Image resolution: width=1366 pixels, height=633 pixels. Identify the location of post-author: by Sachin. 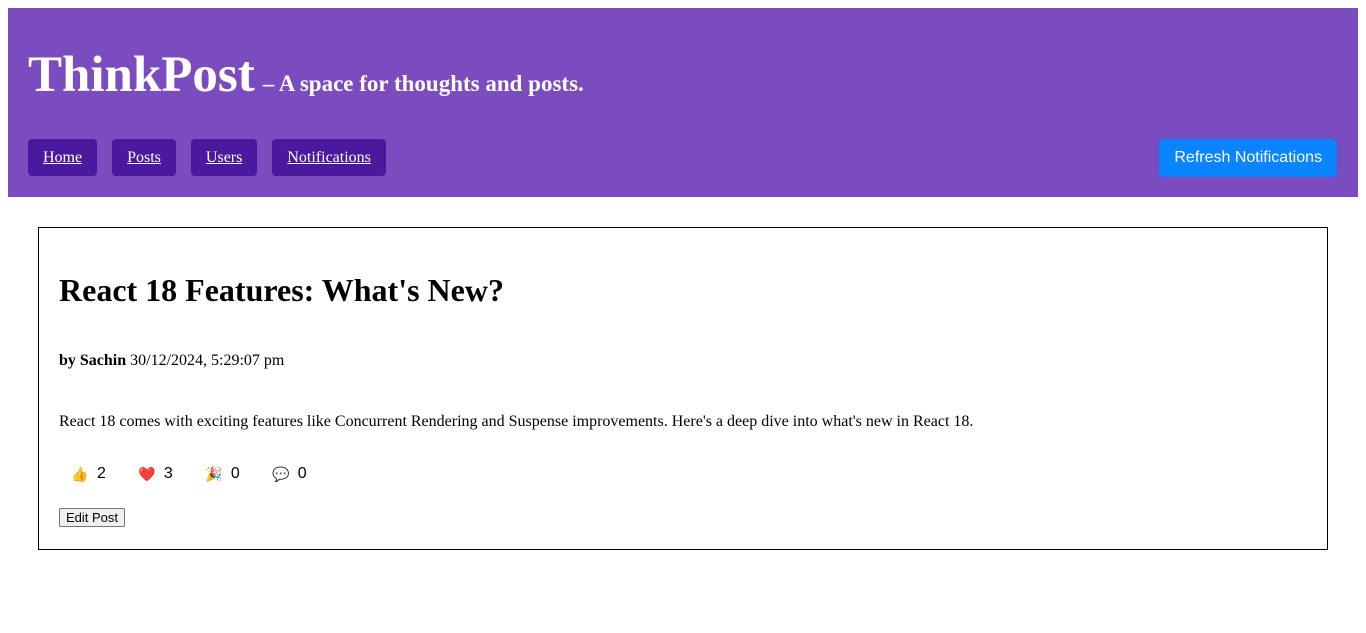
(93, 360).